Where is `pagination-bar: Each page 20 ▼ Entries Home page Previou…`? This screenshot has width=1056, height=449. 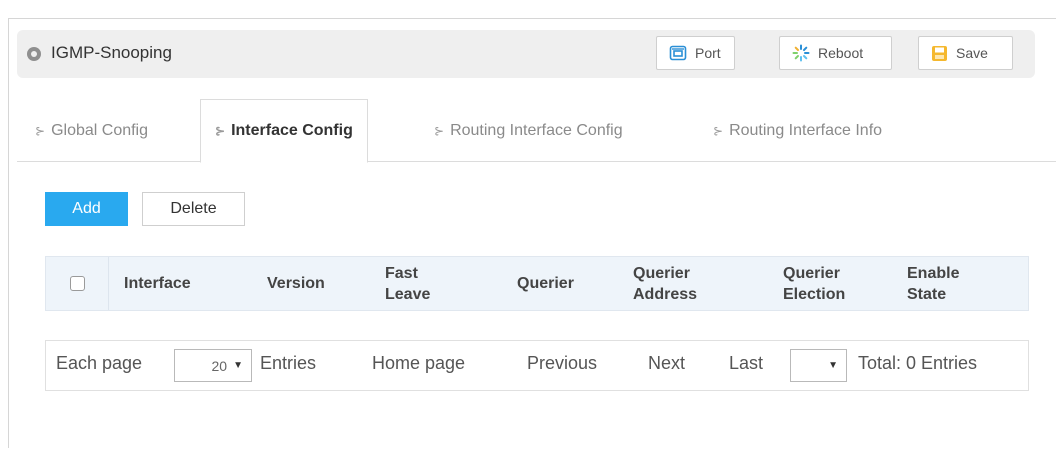
pagination-bar: Each page 20 ▼ Entries Home page Previou… is located at coordinates (537, 365).